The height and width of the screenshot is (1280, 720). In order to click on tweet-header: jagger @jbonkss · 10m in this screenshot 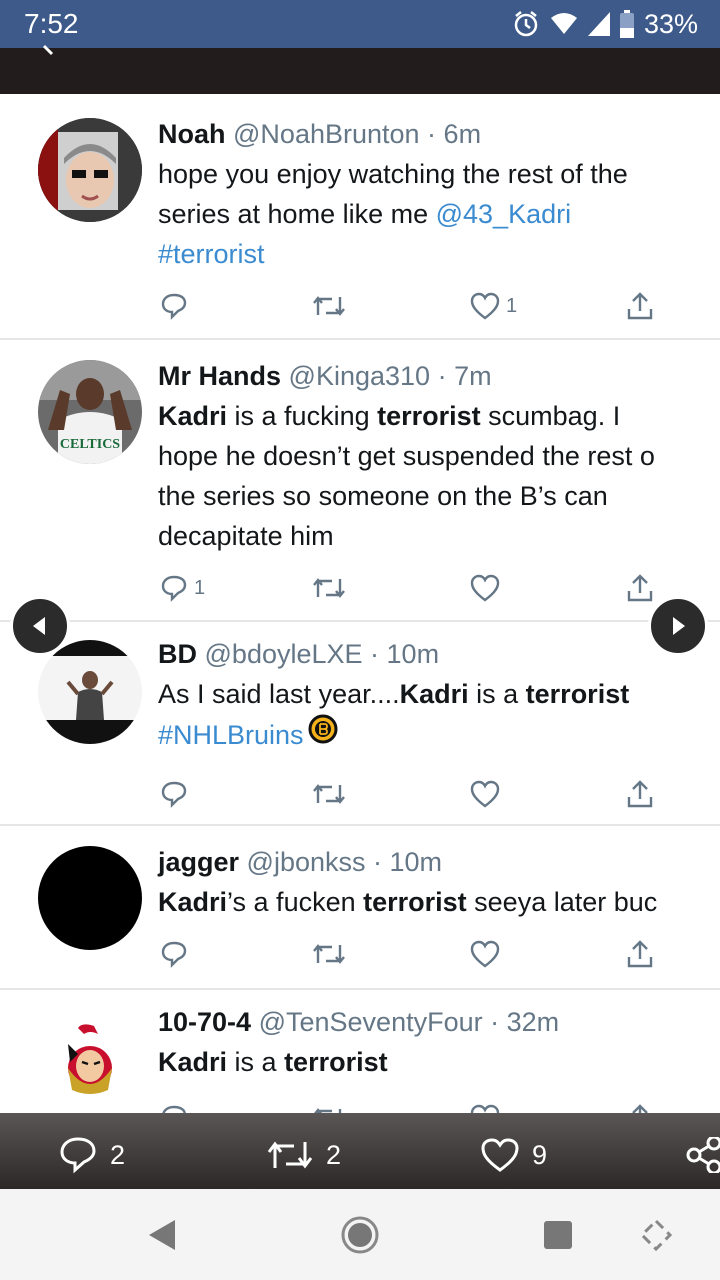, I will do `click(300, 862)`.